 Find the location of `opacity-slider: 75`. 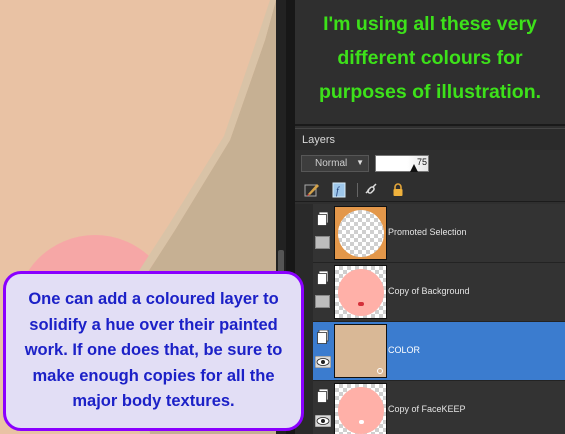

opacity-slider: 75 is located at coordinates (402, 163).